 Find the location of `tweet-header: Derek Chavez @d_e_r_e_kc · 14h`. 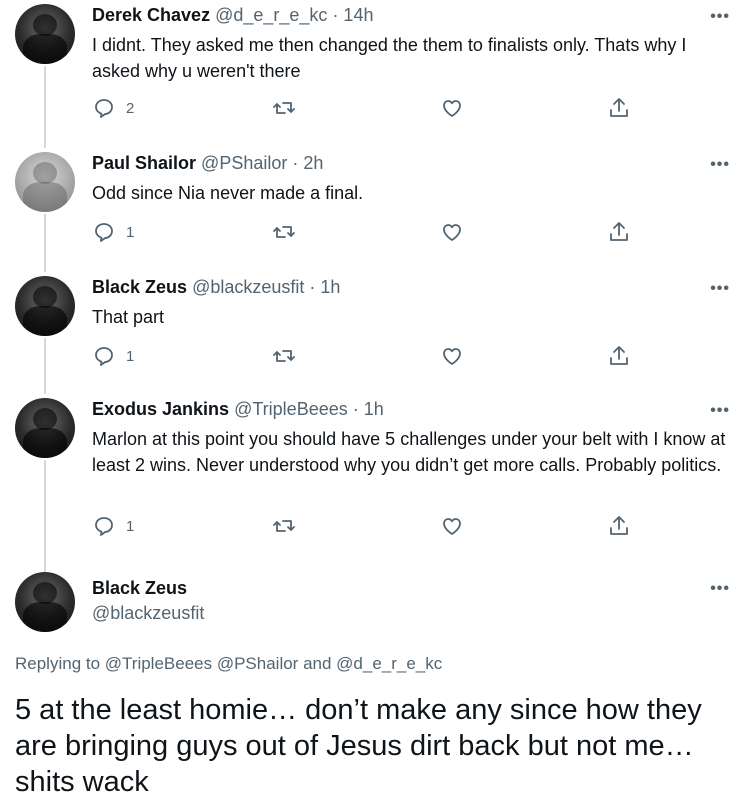

tweet-header: Derek Chavez @d_e_r_e_kc · 14h is located at coordinates (232, 15).